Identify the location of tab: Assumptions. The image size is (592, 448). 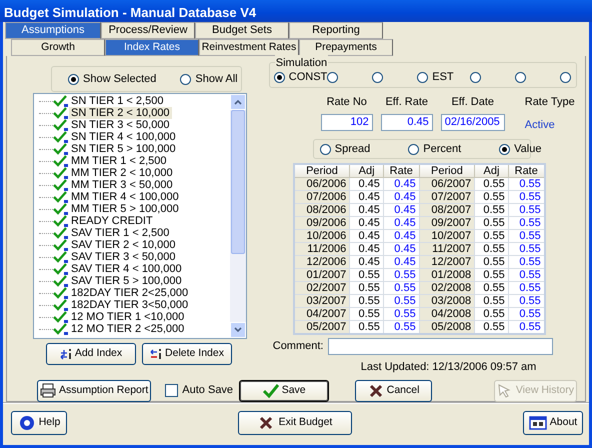
(53, 30).